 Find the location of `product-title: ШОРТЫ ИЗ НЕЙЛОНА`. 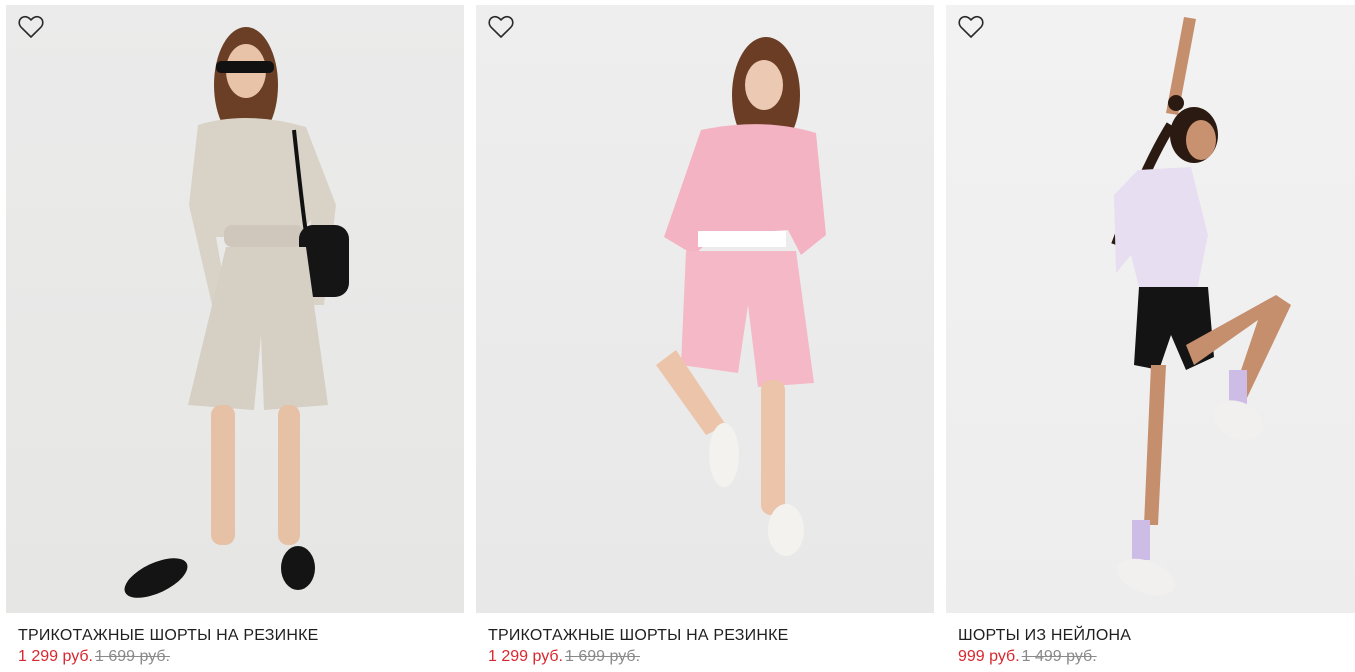

product-title: ШОРТЫ ИЗ НЕЙЛОНА is located at coordinates (1156, 636).